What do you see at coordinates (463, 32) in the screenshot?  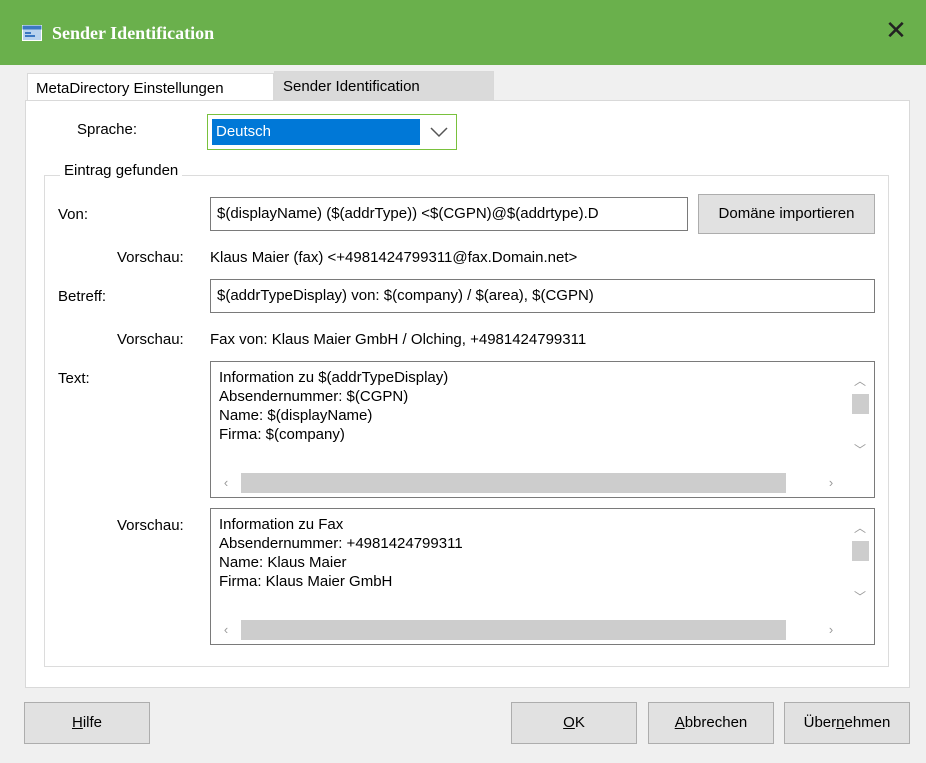 I see `title-bar: Sender Identification ✕` at bounding box center [463, 32].